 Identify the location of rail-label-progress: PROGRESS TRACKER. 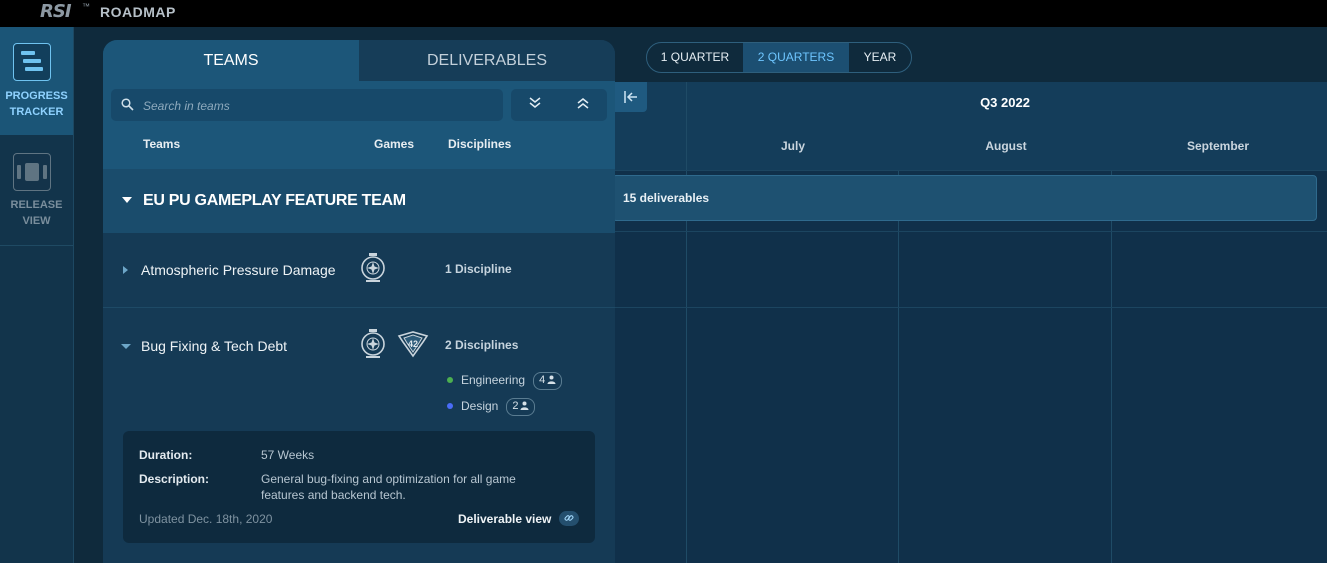
(36, 104).